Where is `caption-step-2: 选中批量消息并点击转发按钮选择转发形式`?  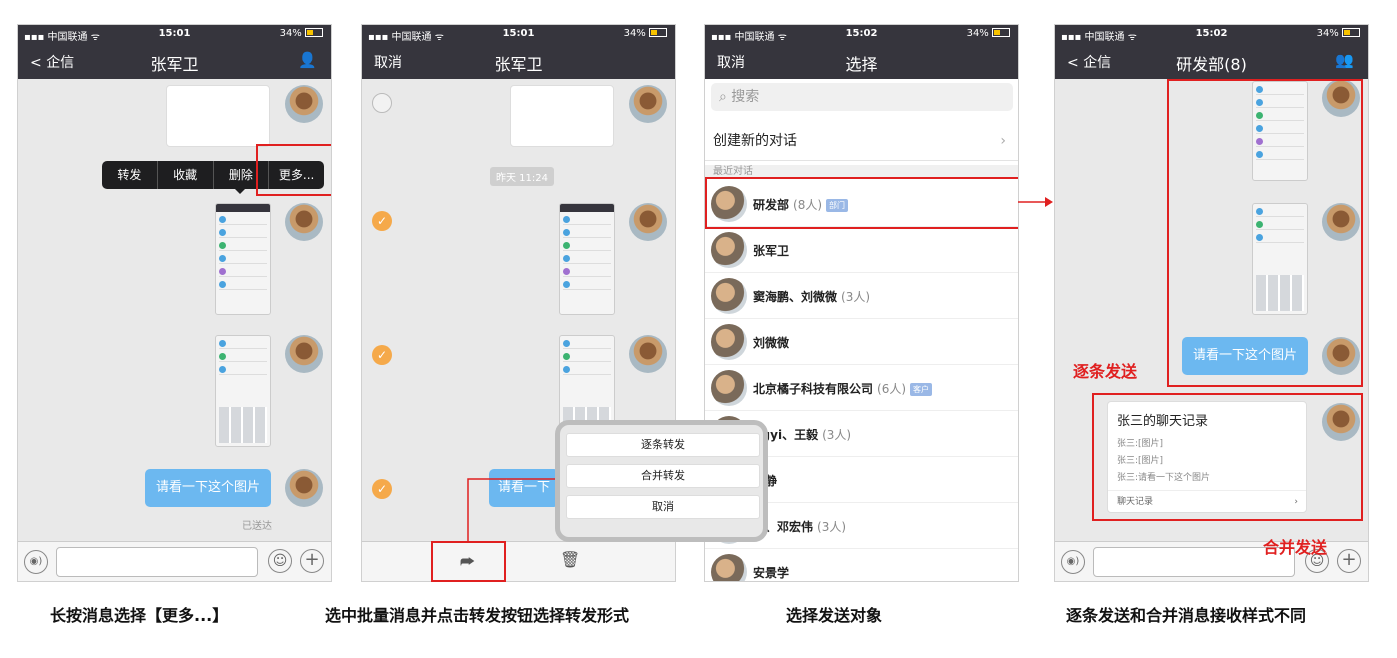 caption-step-2: 选中批量消息并点击转发按钮选择转发形式 is located at coordinates (477, 615).